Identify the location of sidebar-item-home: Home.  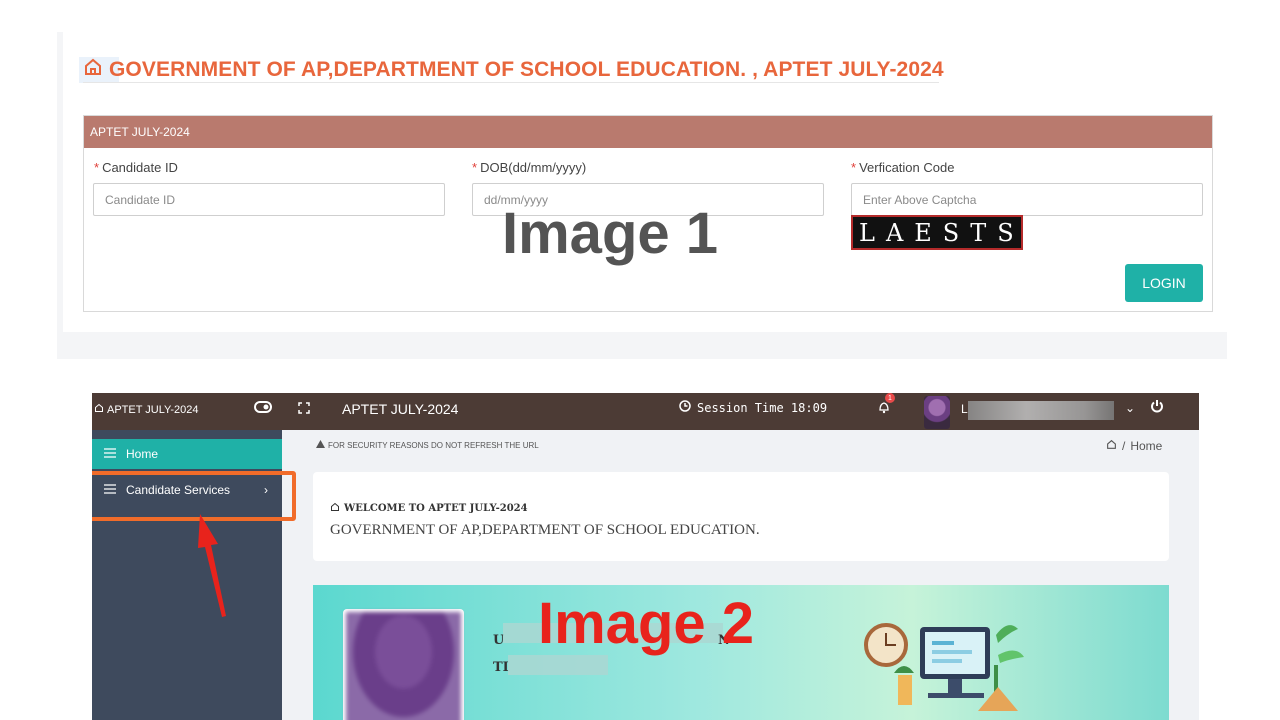
(187, 454).